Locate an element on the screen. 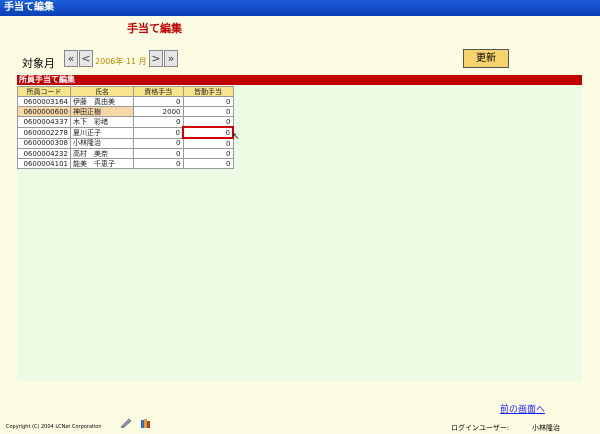 This screenshot has height=434, width=600. employee-code: 0600004232 is located at coordinates (44, 153).